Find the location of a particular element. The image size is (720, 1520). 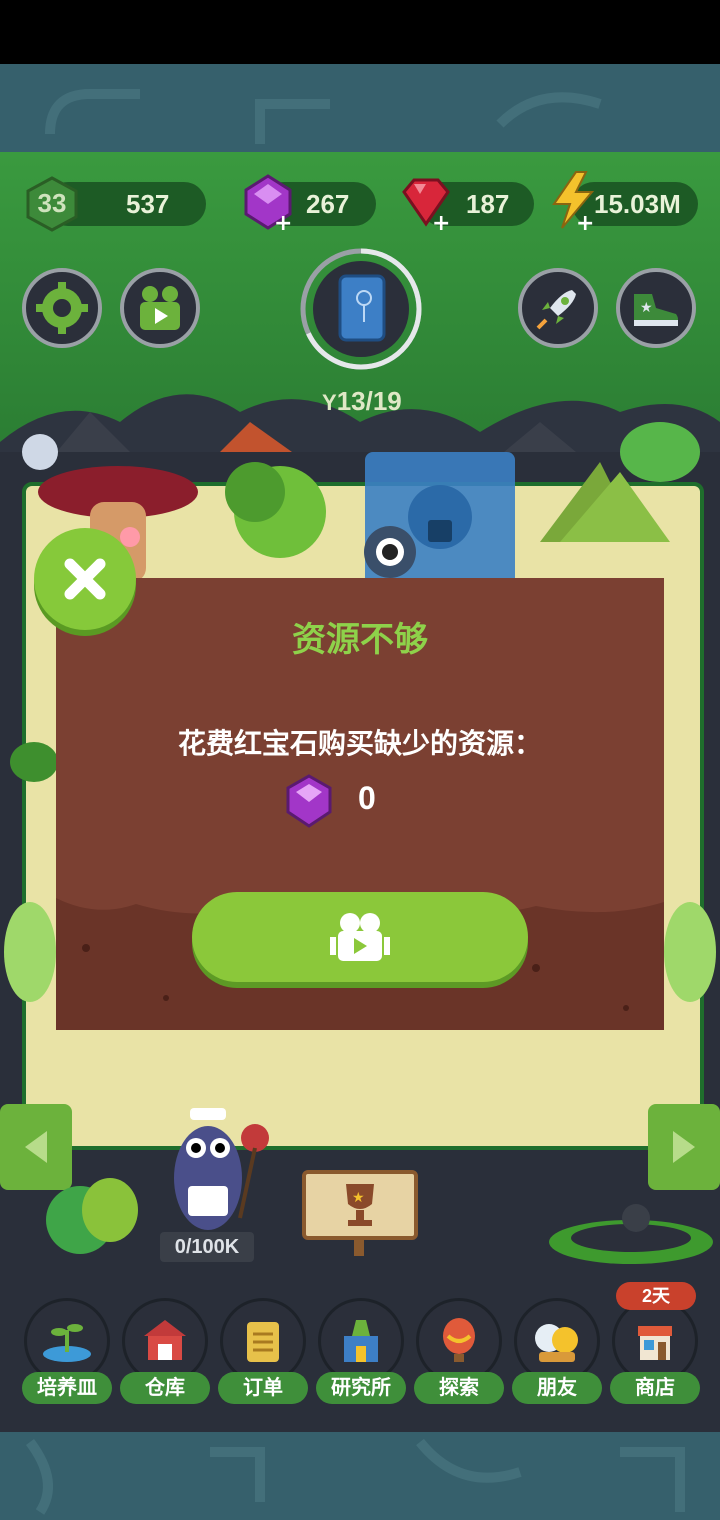

tab-friends: 朋友 is located at coordinates (557, 1352).